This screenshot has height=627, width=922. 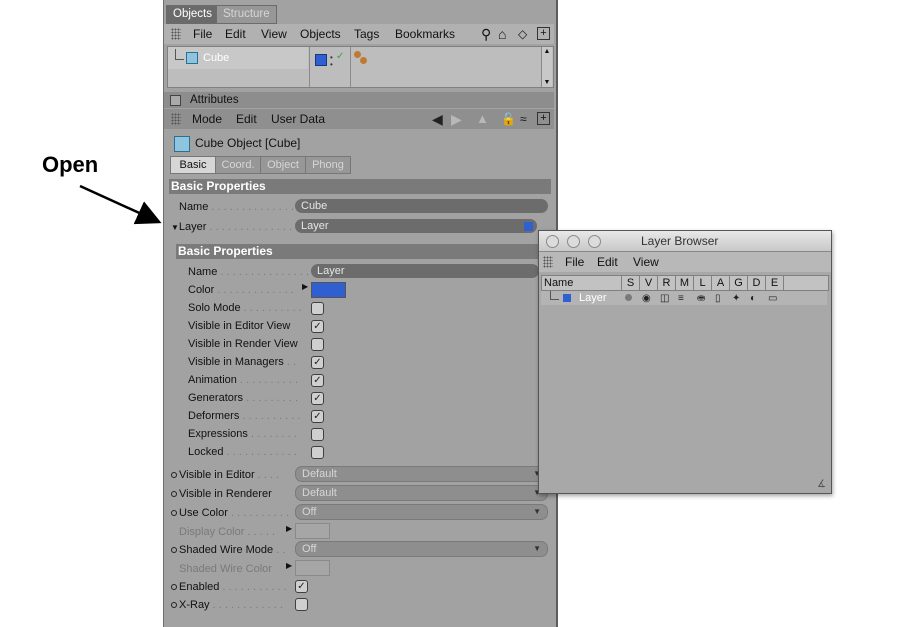 What do you see at coordinates (320, 34) in the screenshot?
I see `menu-objects: Objects` at bounding box center [320, 34].